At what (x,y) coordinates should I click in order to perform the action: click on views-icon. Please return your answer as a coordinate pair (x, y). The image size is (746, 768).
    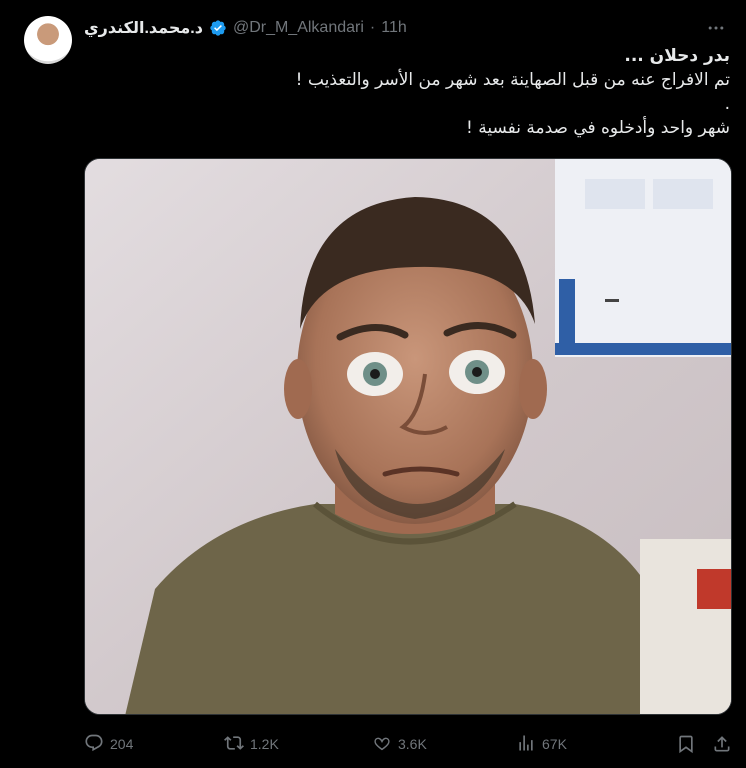
    Looking at the image, I should click on (526, 744).